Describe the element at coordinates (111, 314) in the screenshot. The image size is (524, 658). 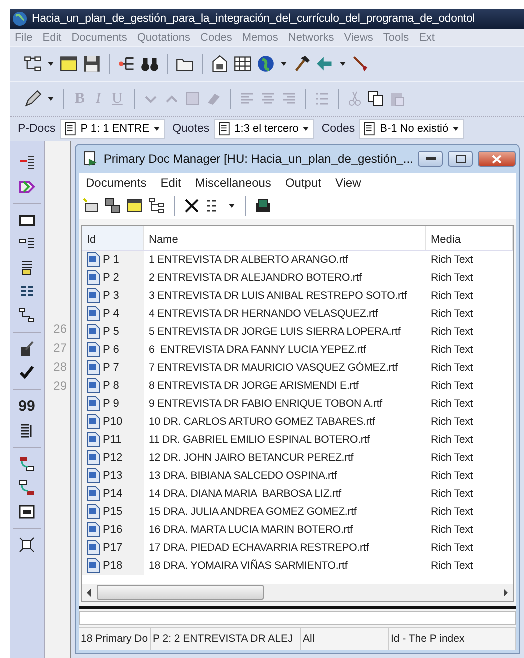
I see `table-cell: P 4` at that location.